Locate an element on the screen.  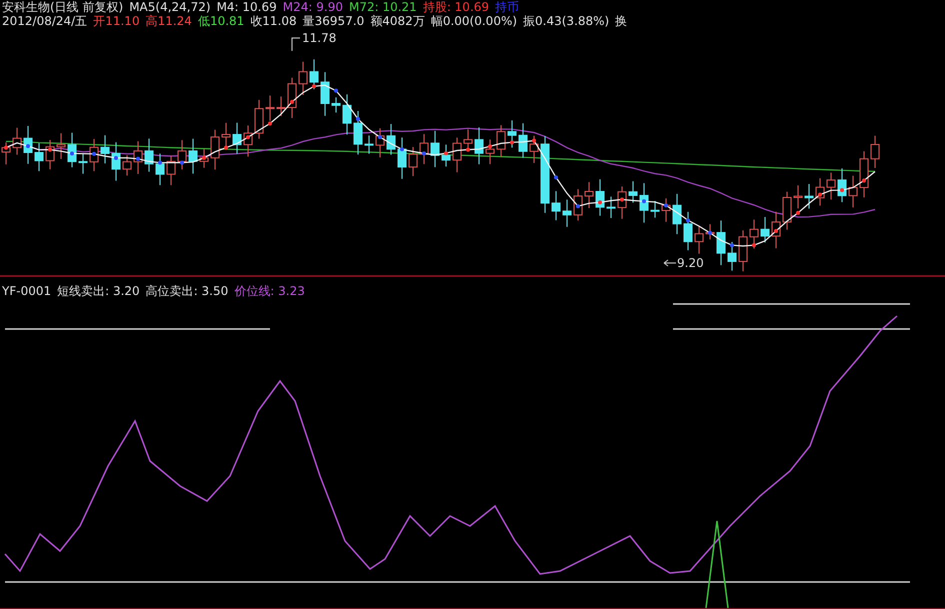
indicator-value: 短线卖出: 3.20 is located at coordinates (98, 291).